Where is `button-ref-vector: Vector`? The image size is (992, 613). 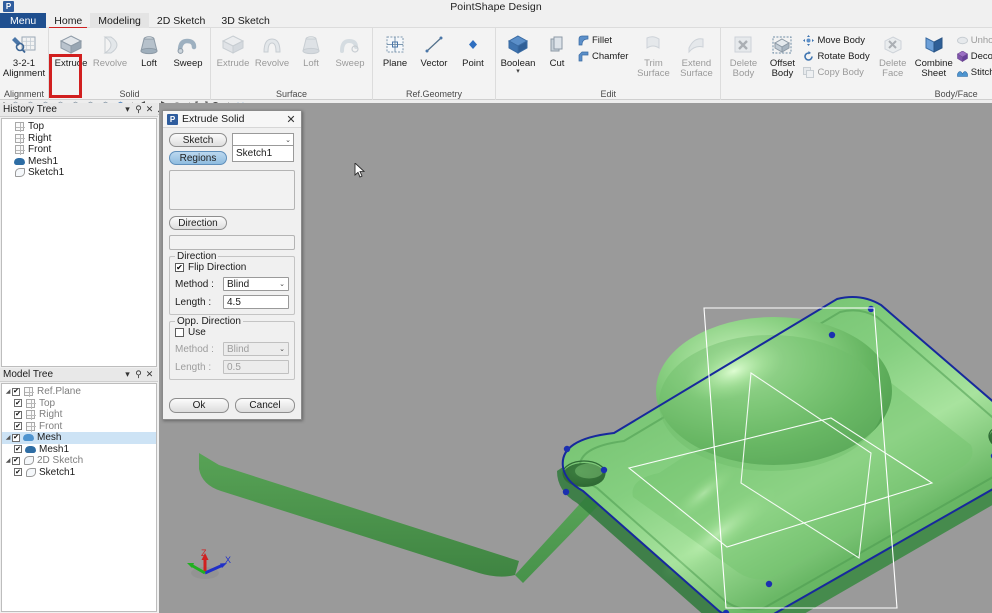
button-ref-vector: Vector is located at coordinates (434, 49).